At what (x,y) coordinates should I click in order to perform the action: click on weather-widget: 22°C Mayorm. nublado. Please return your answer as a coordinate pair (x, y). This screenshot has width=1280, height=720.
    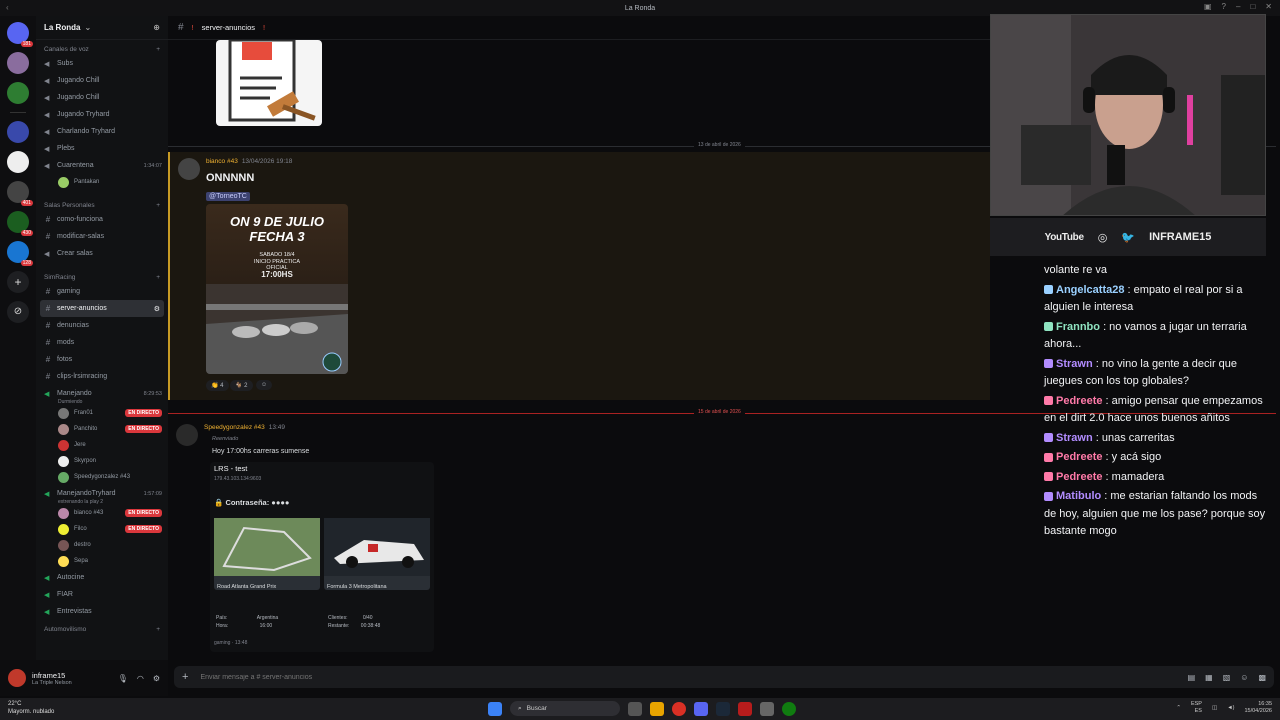
    Looking at the image, I should click on (31, 708).